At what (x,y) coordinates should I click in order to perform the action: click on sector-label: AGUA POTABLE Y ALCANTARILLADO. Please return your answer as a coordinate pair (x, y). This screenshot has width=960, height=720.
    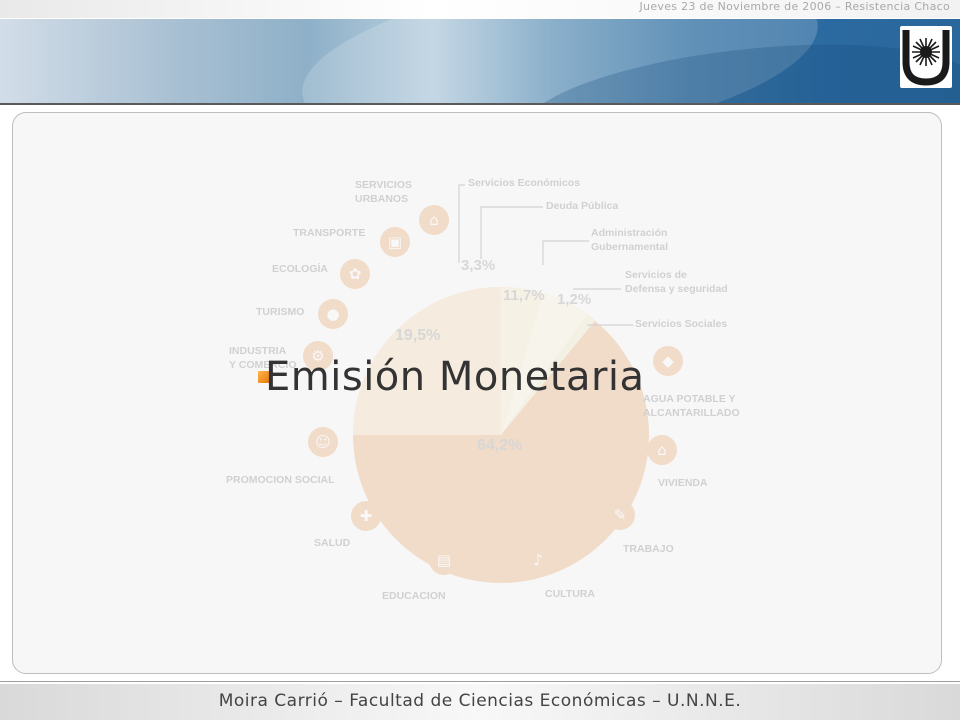
    Looking at the image, I should click on (691, 406).